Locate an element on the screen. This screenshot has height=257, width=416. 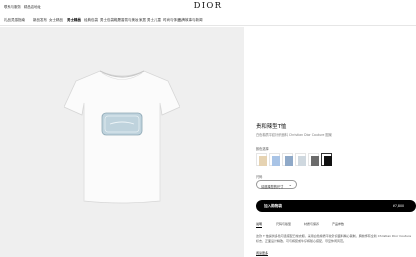
swatch-black is located at coordinates (326, 159).